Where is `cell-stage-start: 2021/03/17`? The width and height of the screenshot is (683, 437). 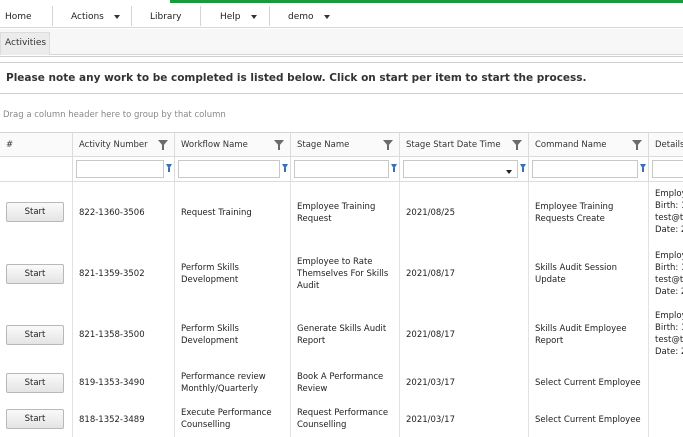 cell-stage-start: 2021/03/17 is located at coordinates (464, 384).